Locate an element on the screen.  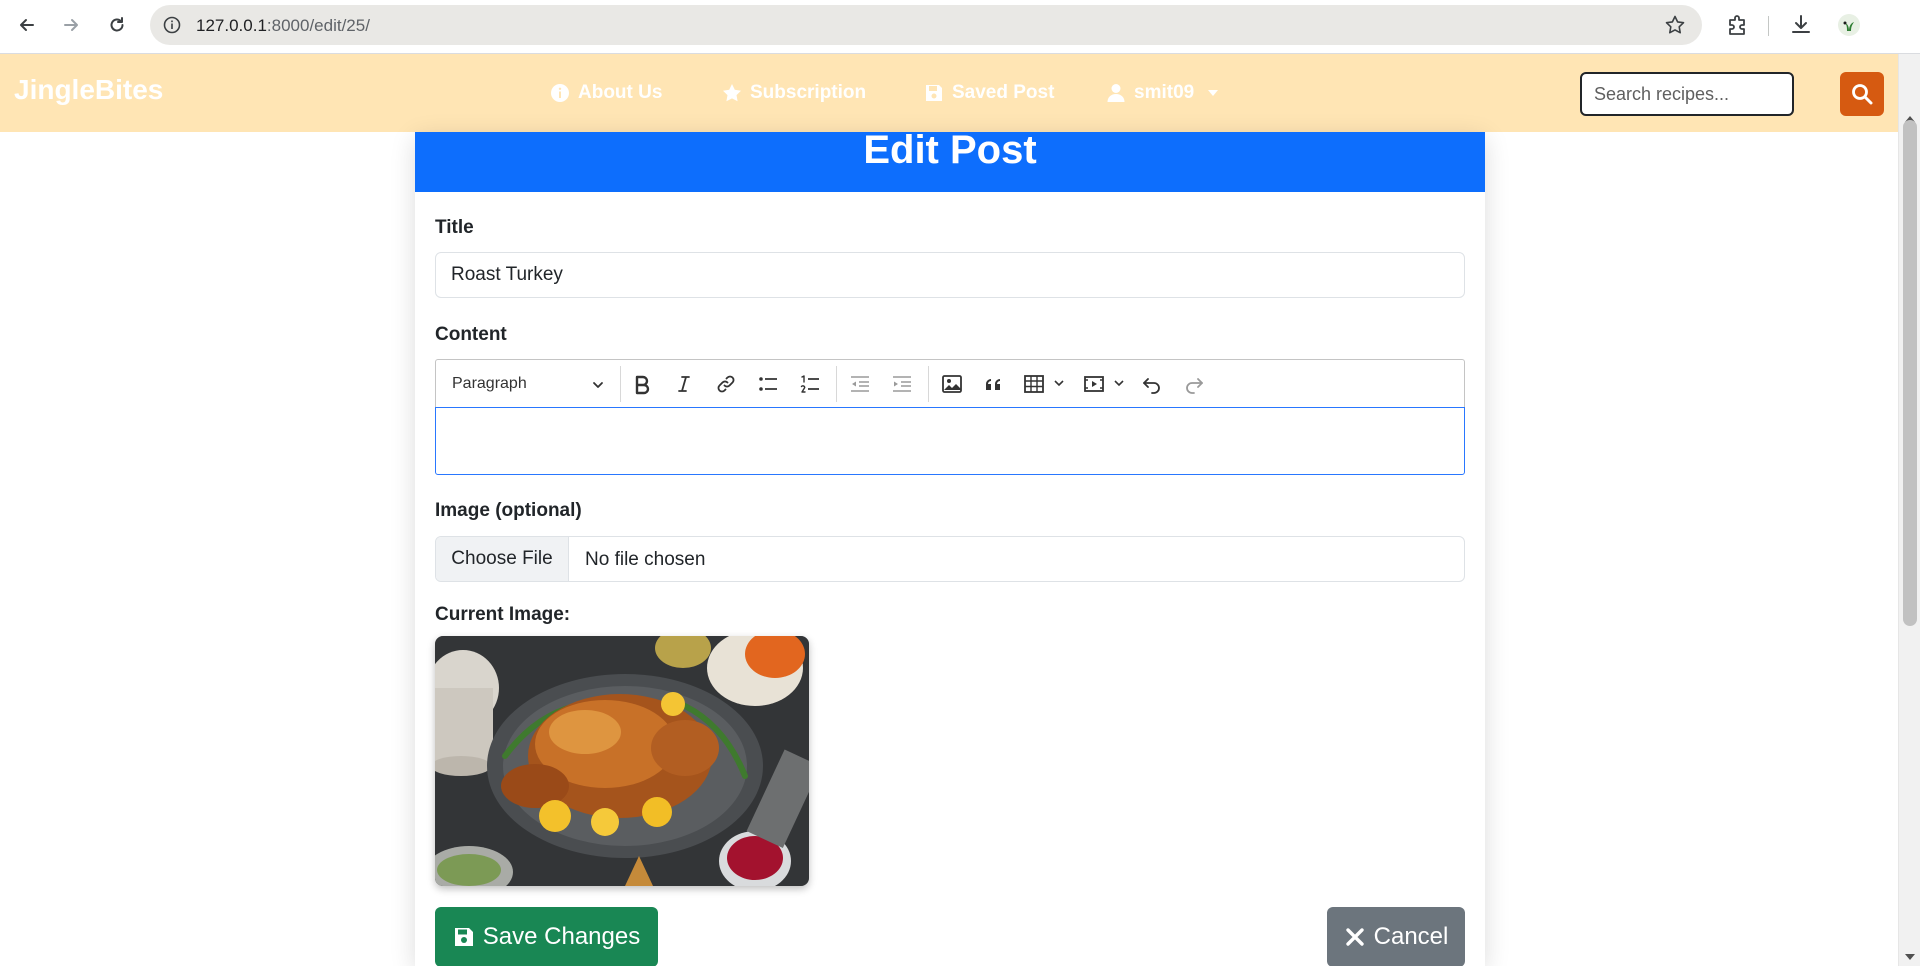
undo-icon is located at coordinates (1151, 386).